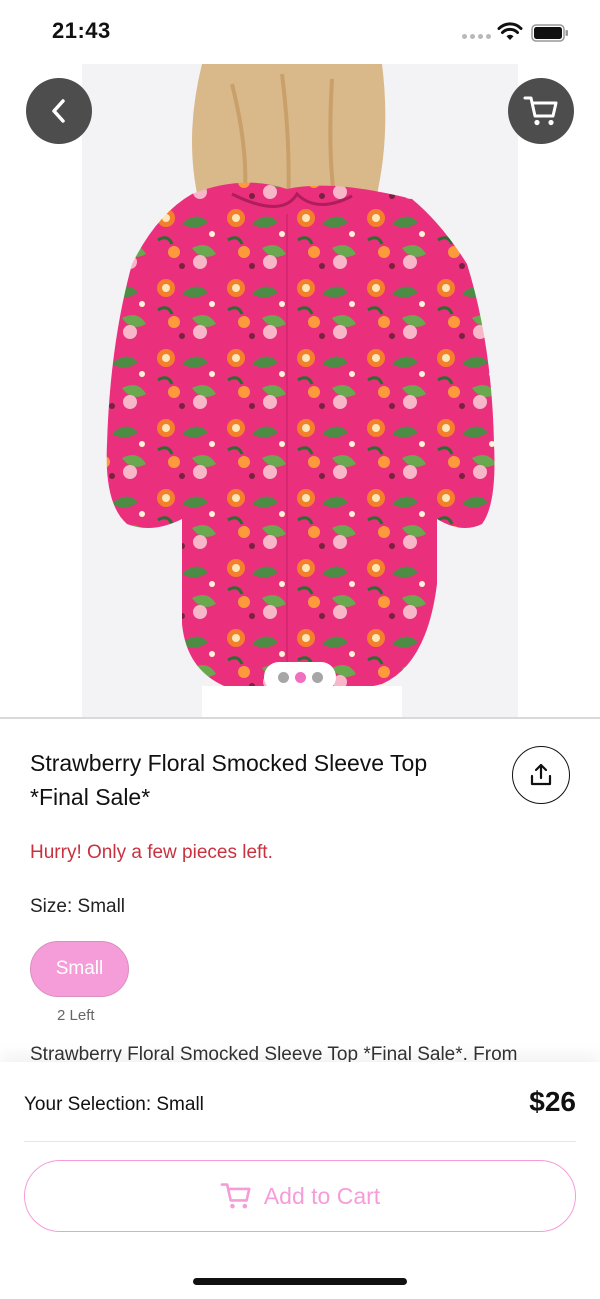 The image size is (600, 1299). Describe the element at coordinates (78, 906) in the screenshot. I see `size-label: Size: Small` at that location.